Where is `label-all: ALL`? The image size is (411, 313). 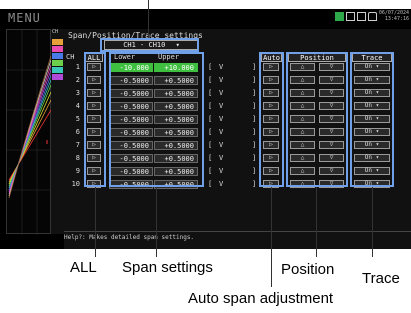 label-all: ALL is located at coordinates (83, 267).